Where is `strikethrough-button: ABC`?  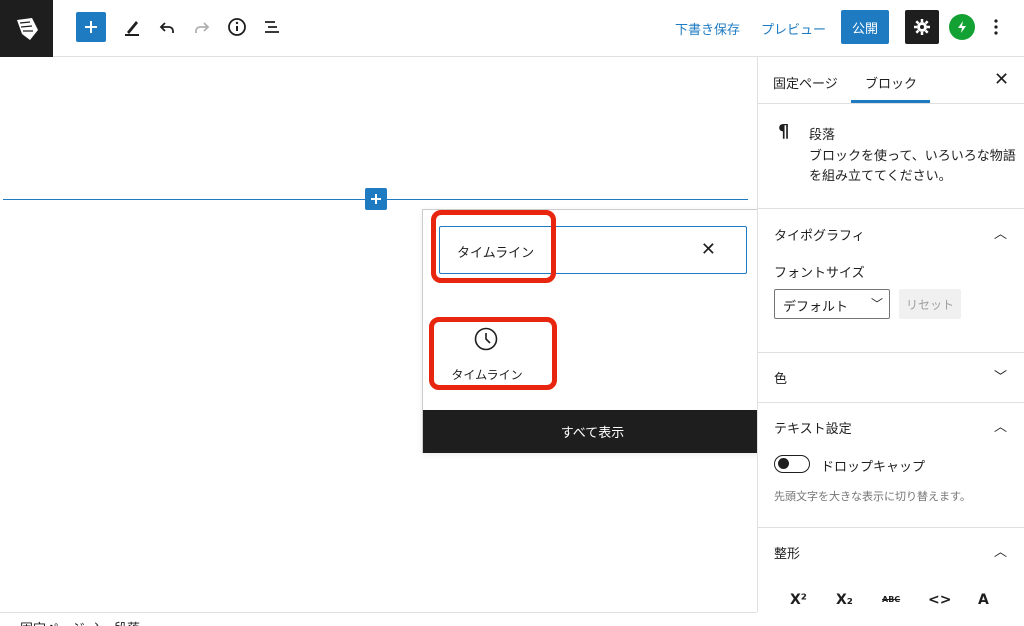
strikethrough-button: ABC is located at coordinates (891, 599).